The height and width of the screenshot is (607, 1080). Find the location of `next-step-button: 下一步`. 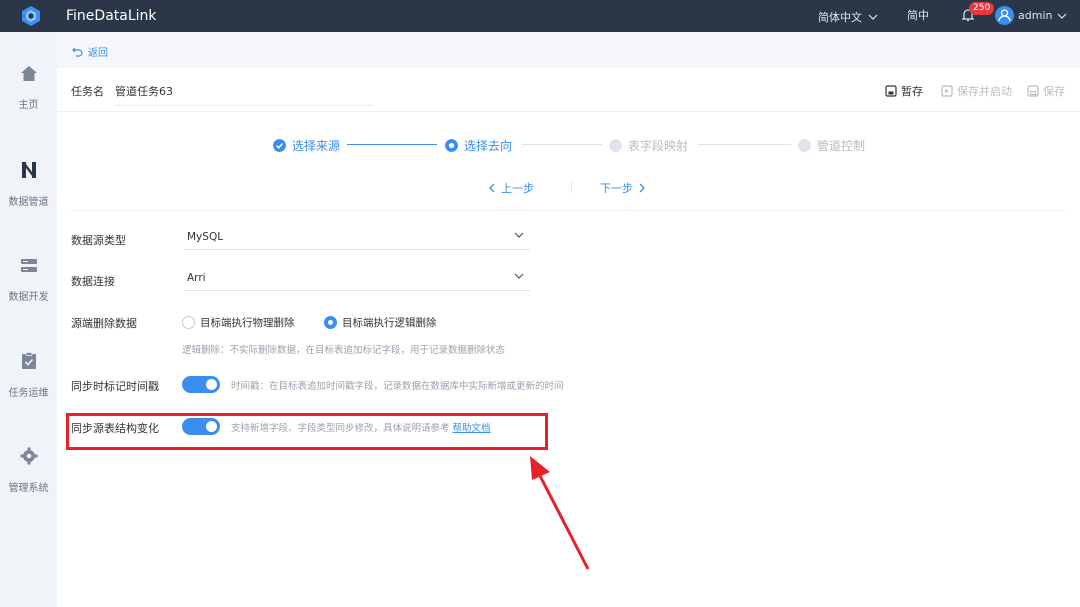

next-step-button: 下一步 is located at coordinates (622, 188).